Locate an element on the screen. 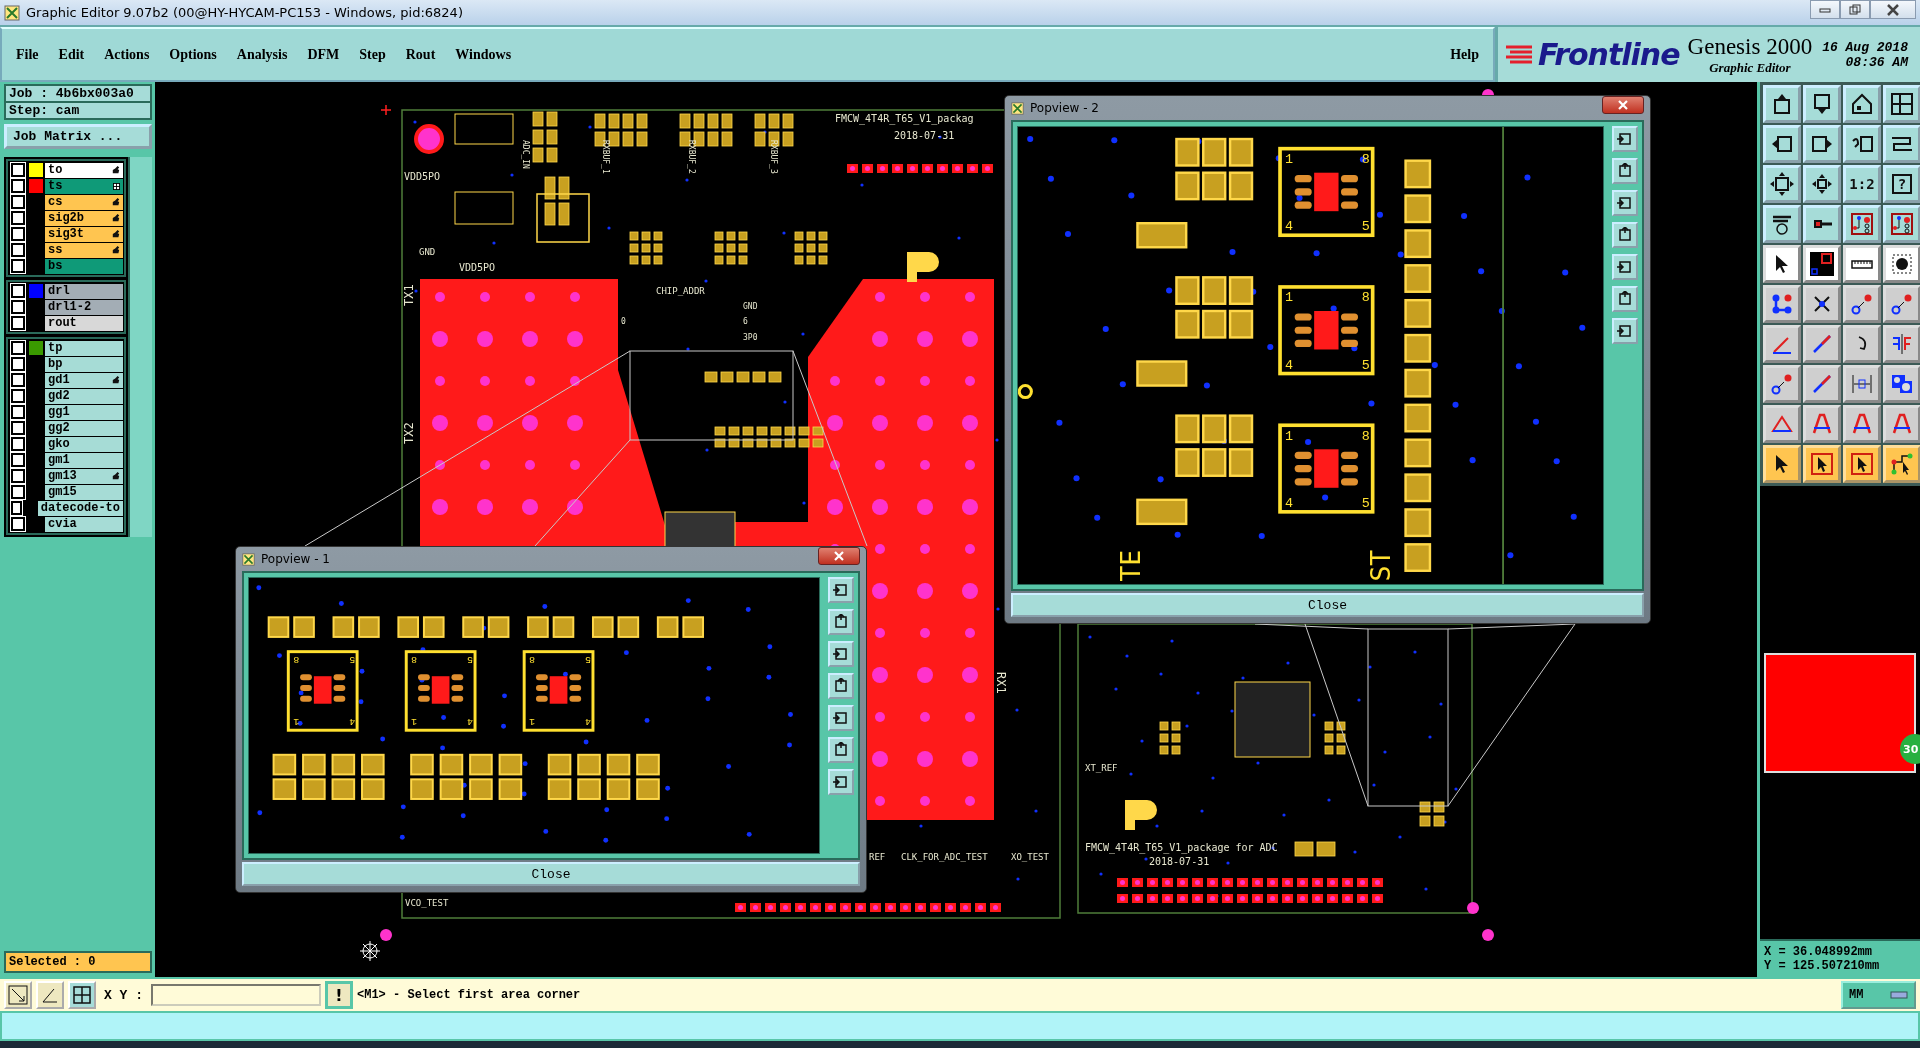 This screenshot has width=1920, height=1048. layer-name: ts is located at coordinates (84, 186).